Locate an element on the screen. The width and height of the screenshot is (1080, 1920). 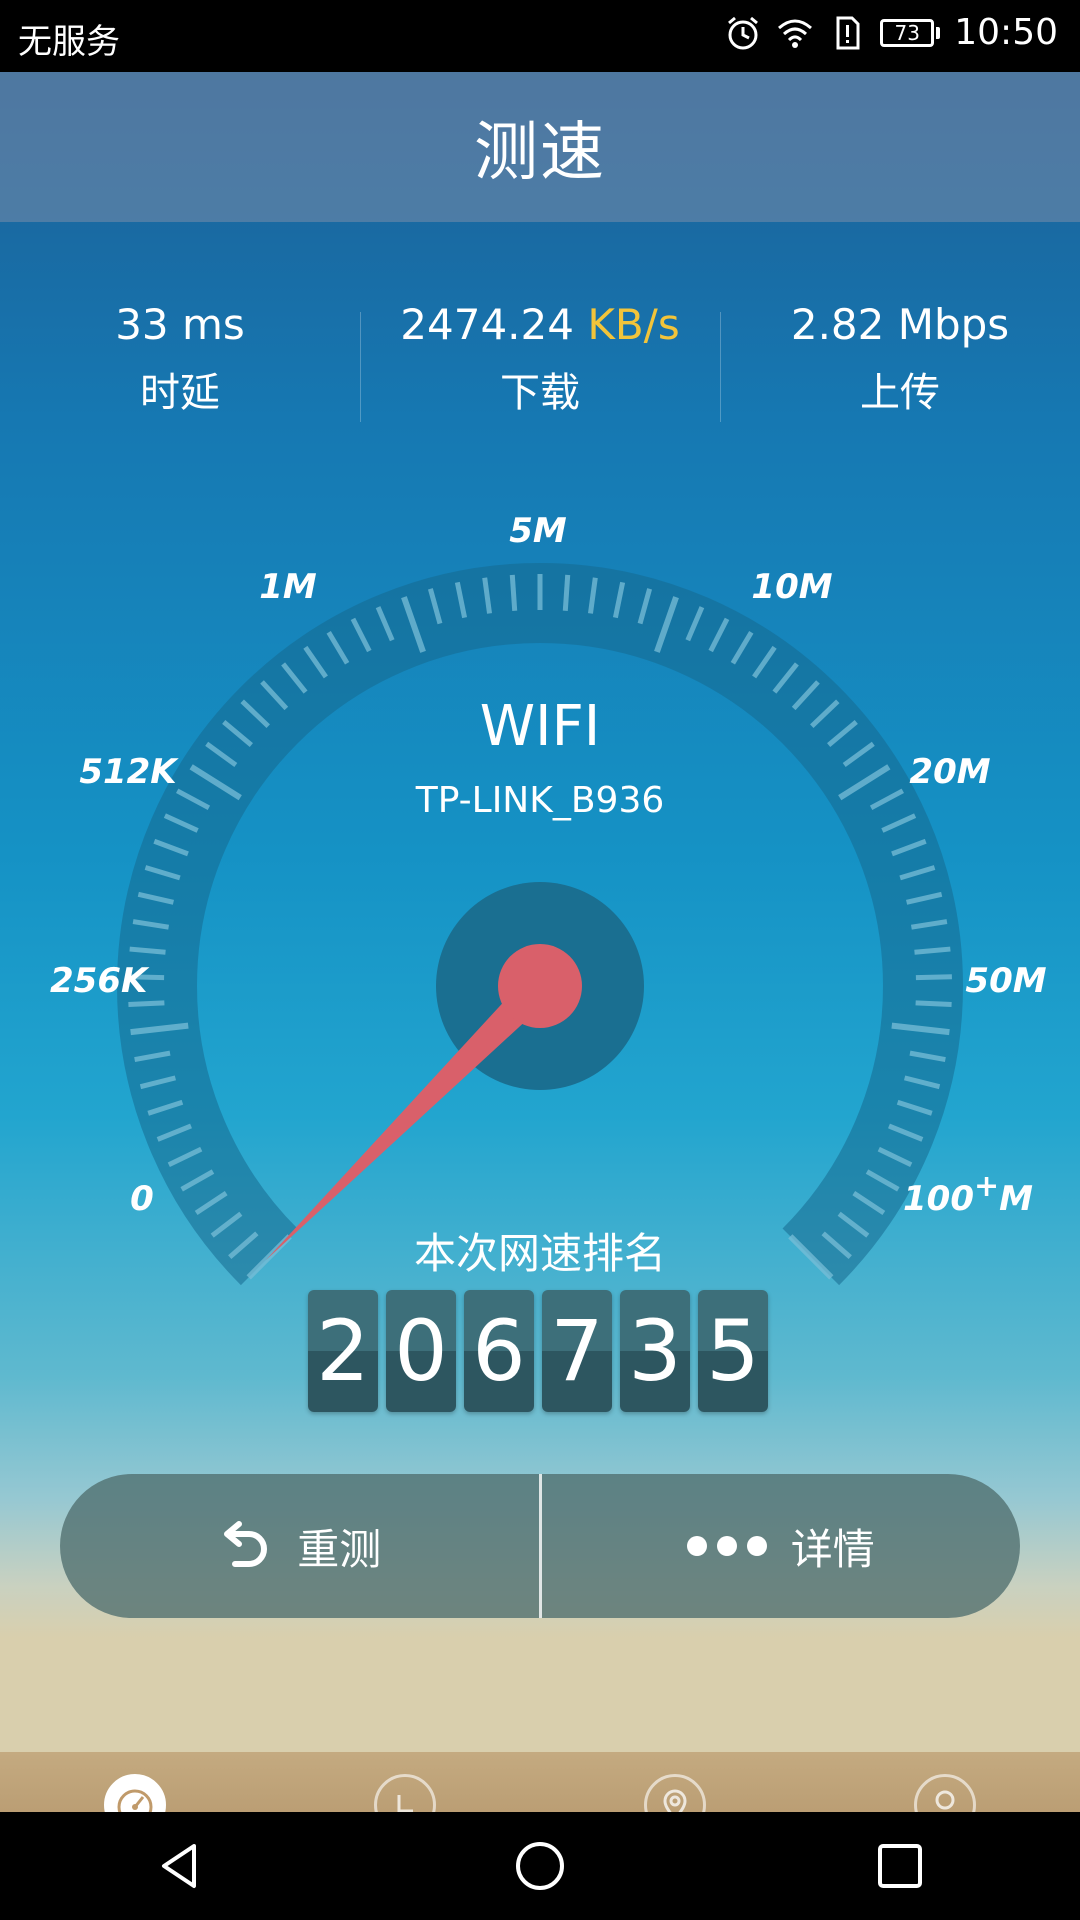
scale-label-5m: 5M is located at coordinates (538, 531).